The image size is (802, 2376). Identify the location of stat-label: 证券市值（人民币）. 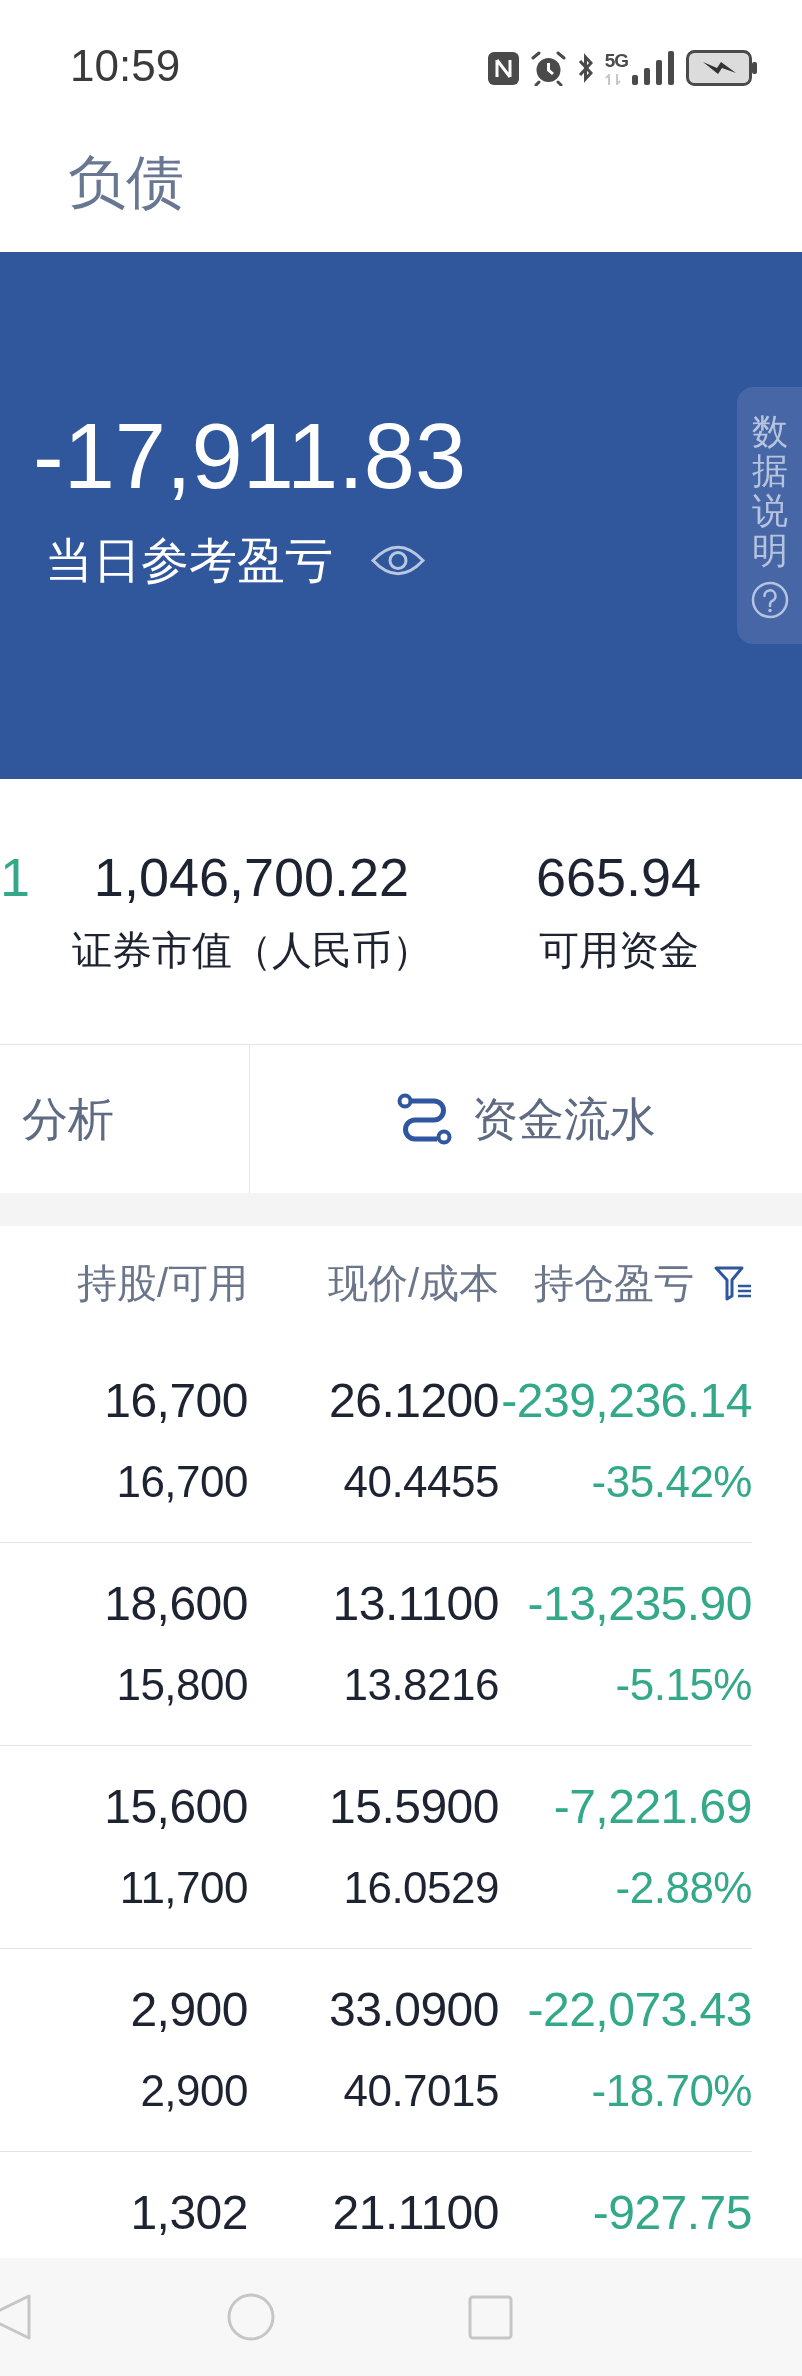
(251, 950).